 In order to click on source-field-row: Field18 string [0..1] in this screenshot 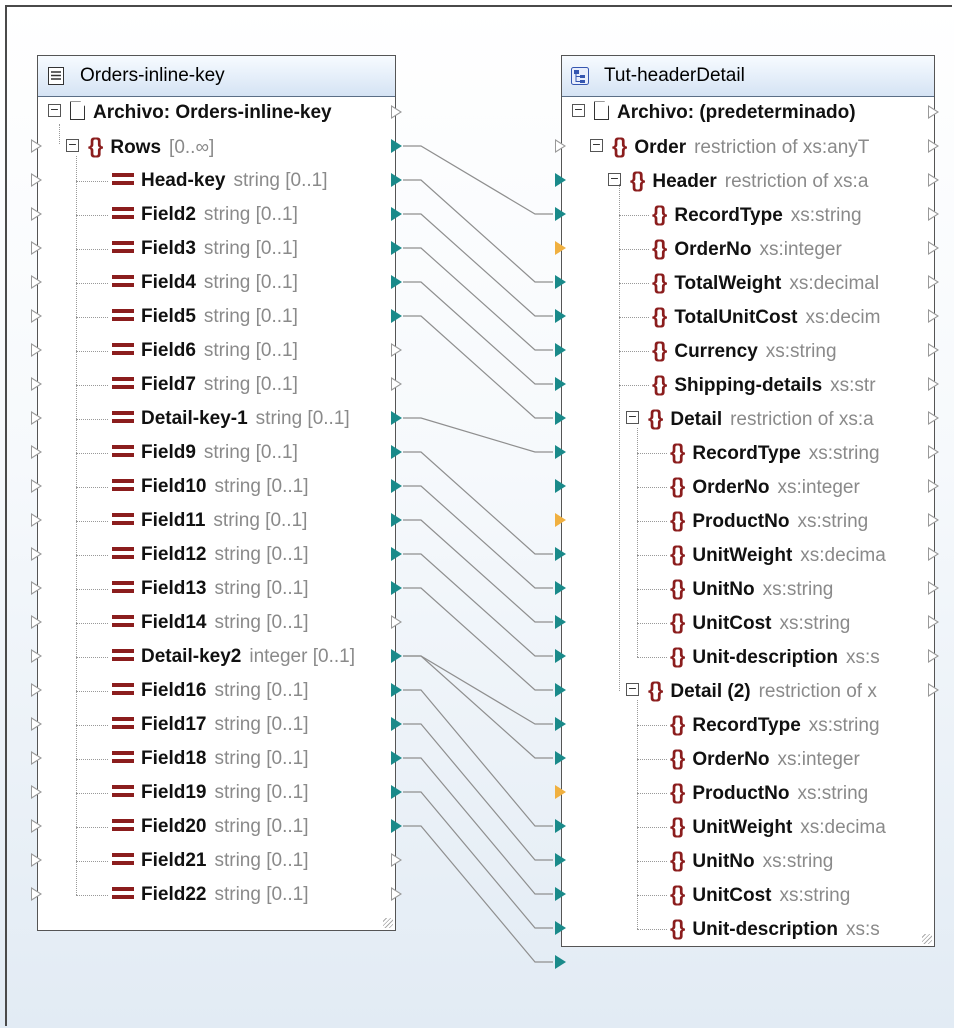, I will do `click(210, 759)`.